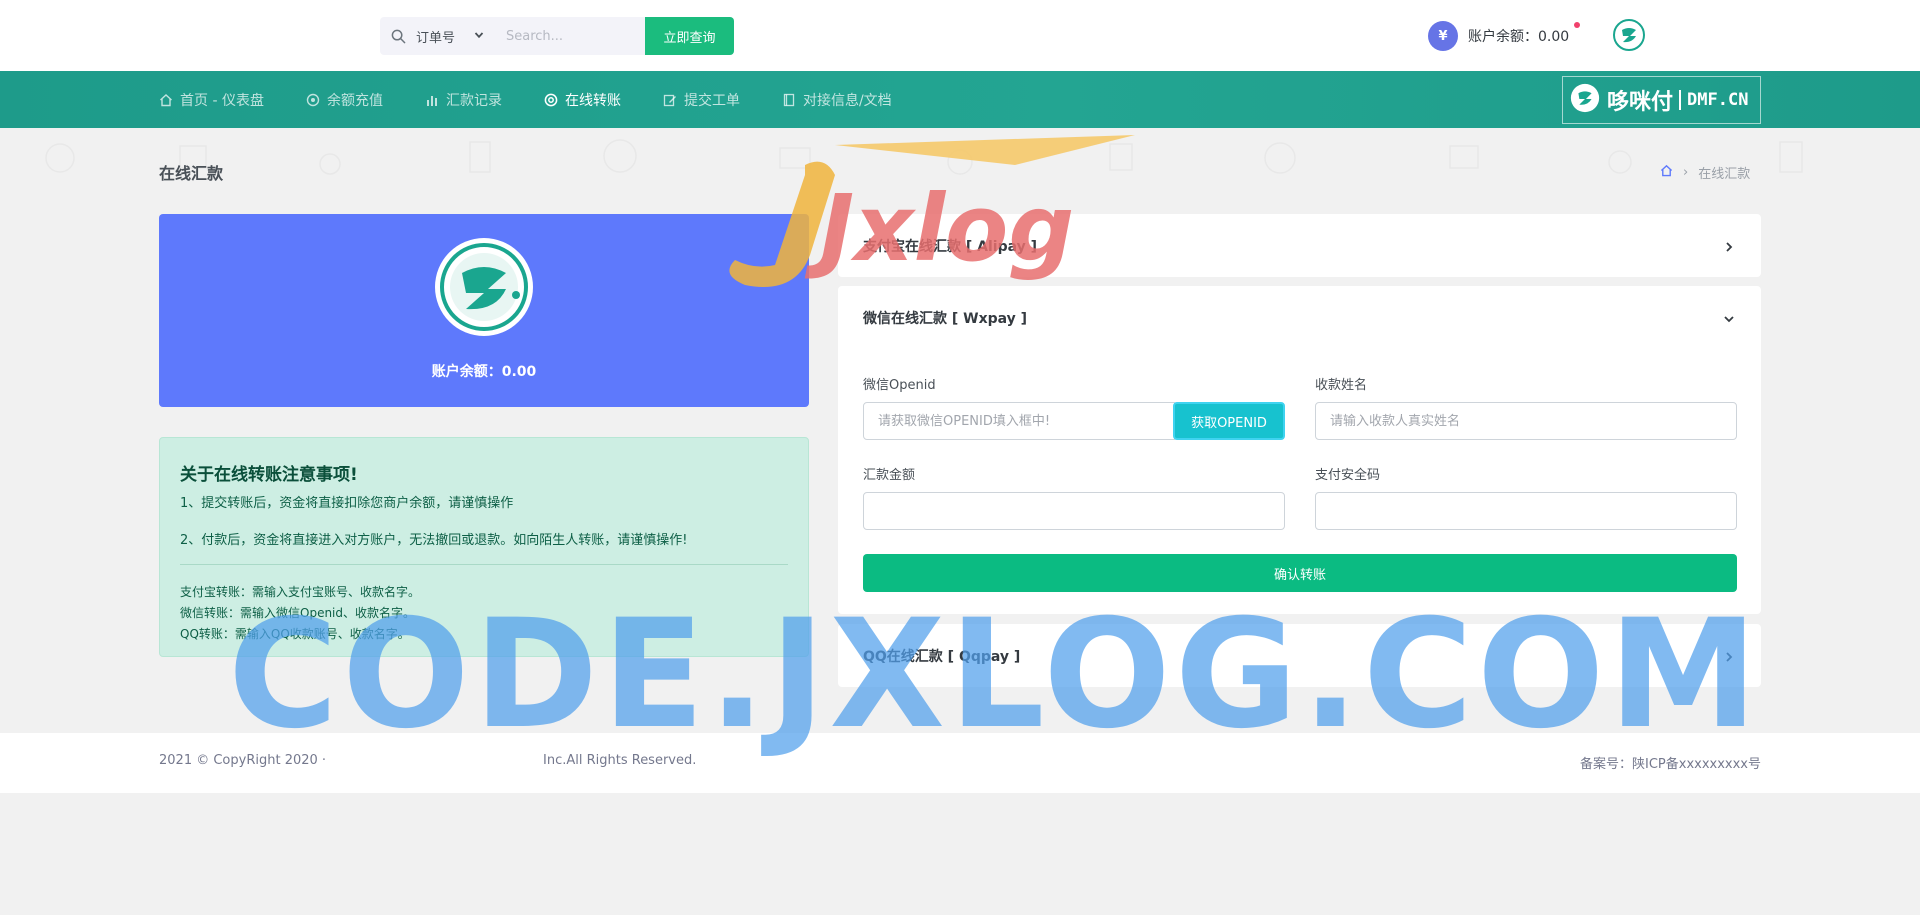 This screenshot has width=1920, height=915. Describe the element at coordinates (941, 656) in the screenshot. I see `accordion-qqpay-title: QQ在线汇款 [ Qqpay ]` at that location.